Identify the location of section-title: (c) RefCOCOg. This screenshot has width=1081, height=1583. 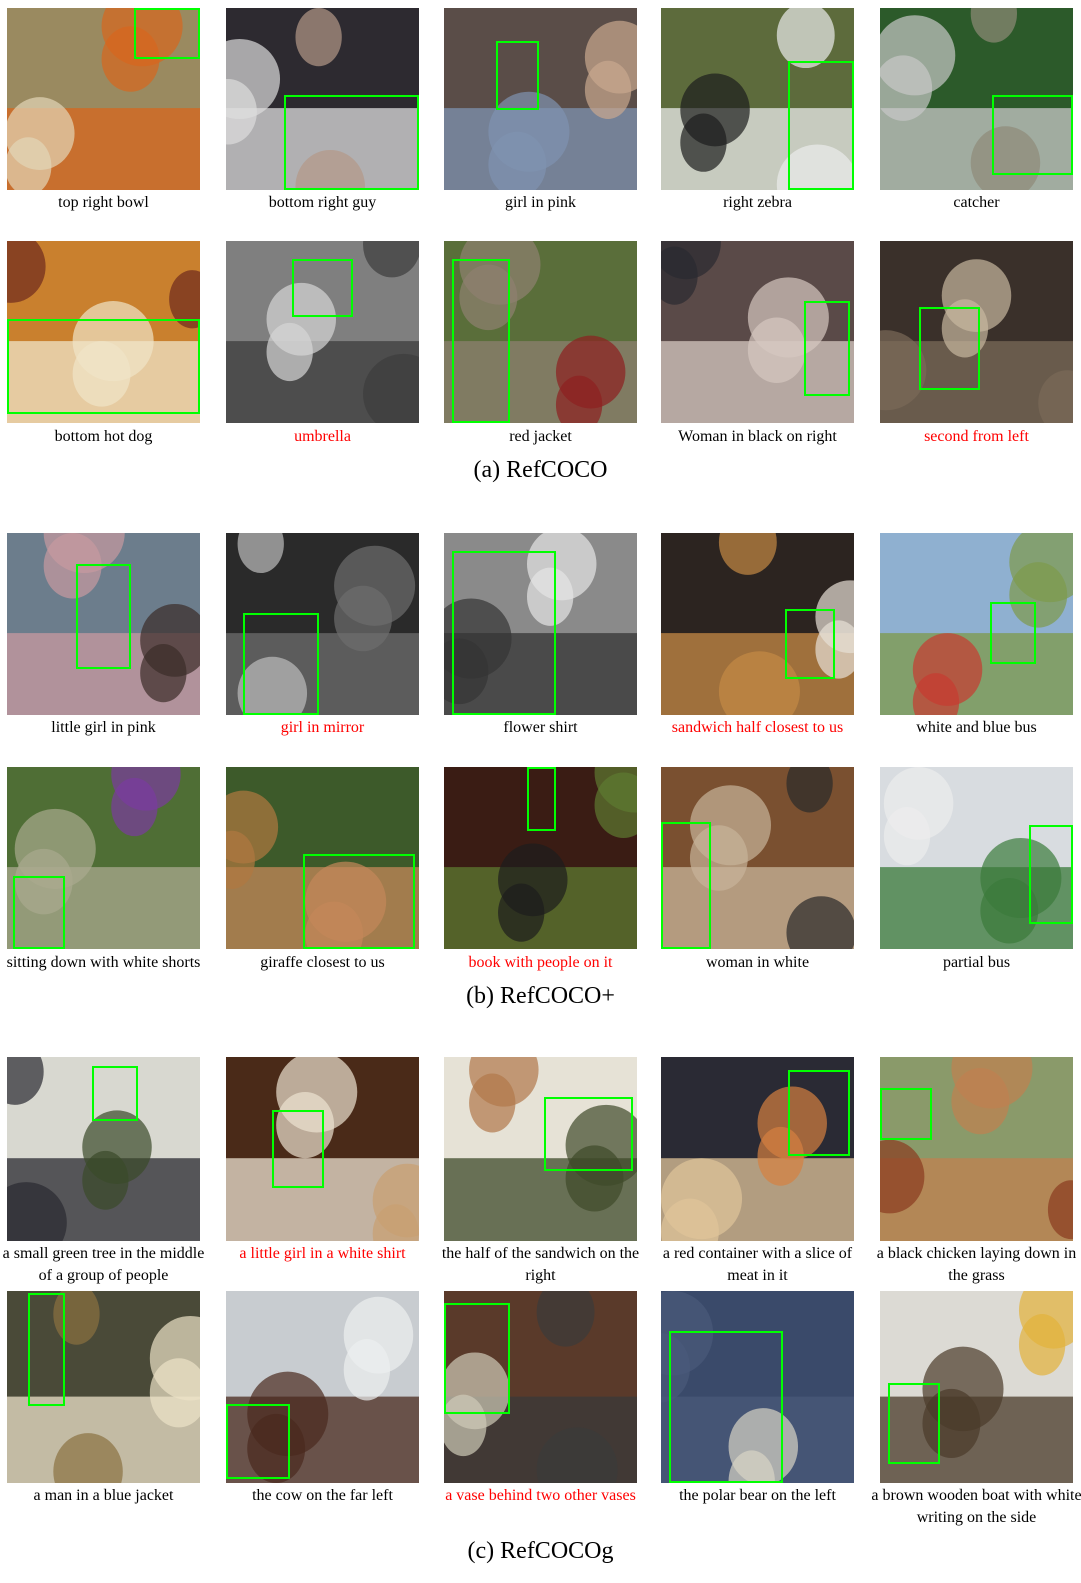
(540, 1551).